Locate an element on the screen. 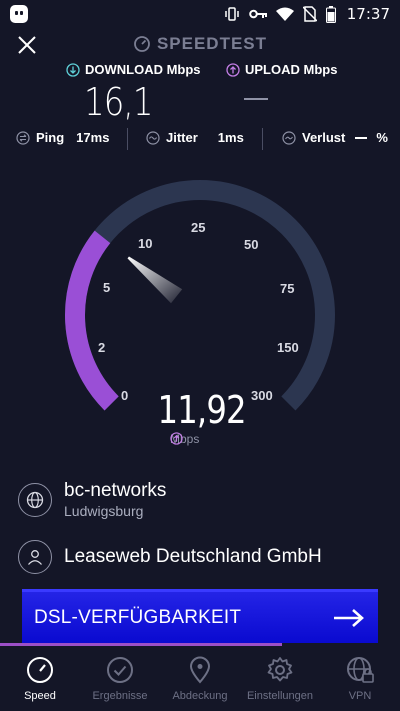 Image resolution: width=400 pixels, height=711 pixels. ping-icon is located at coordinates (23, 137).